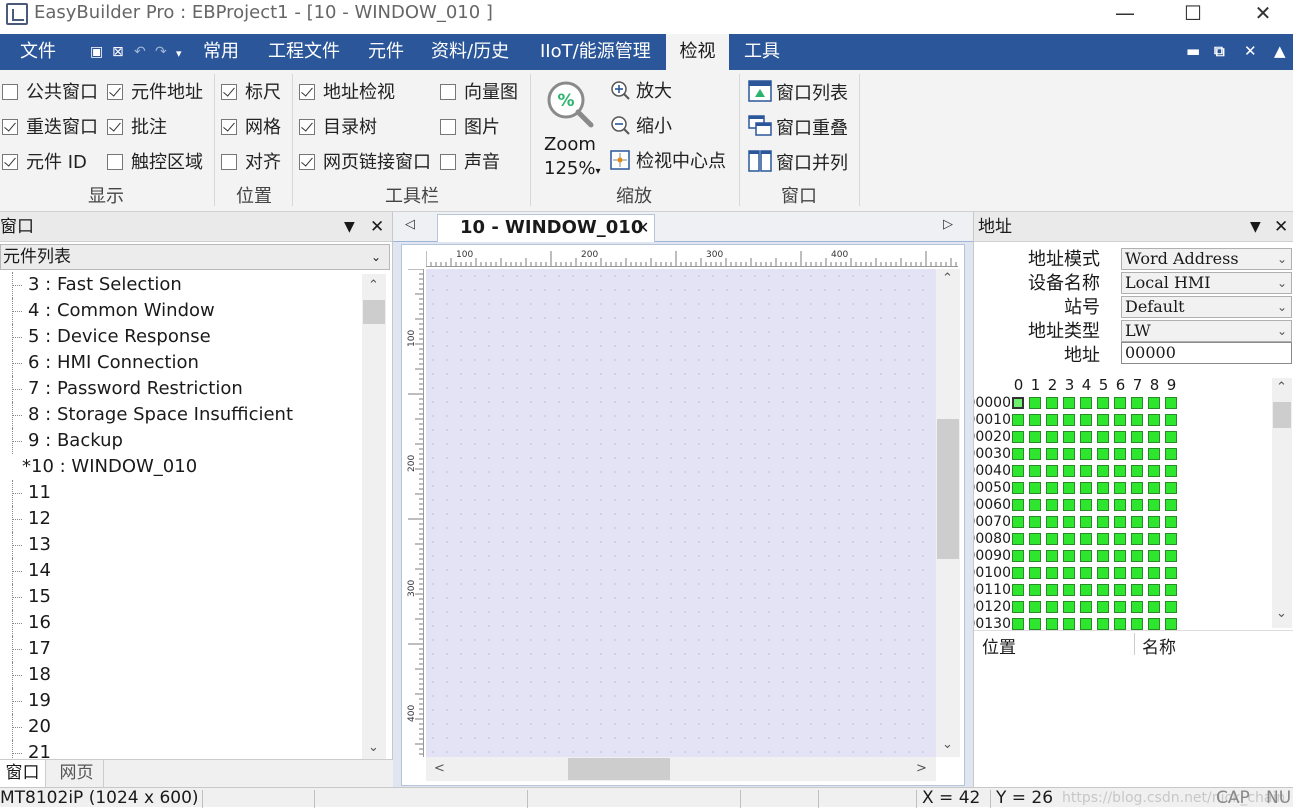  I want to click on tab-close-icon: ✕, so click(642, 228).